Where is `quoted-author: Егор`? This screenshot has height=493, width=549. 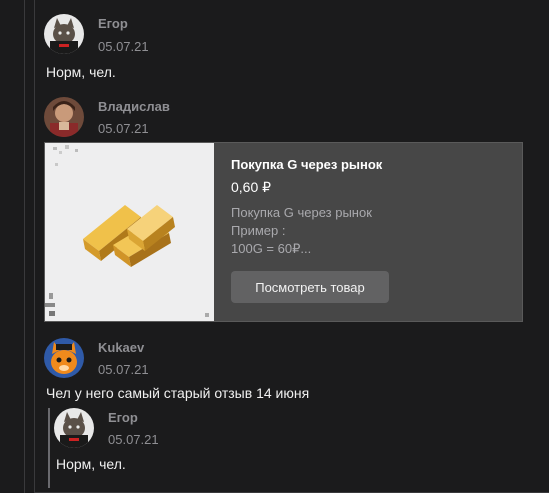 quoted-author: Егор is located at coordinates (123, 417).